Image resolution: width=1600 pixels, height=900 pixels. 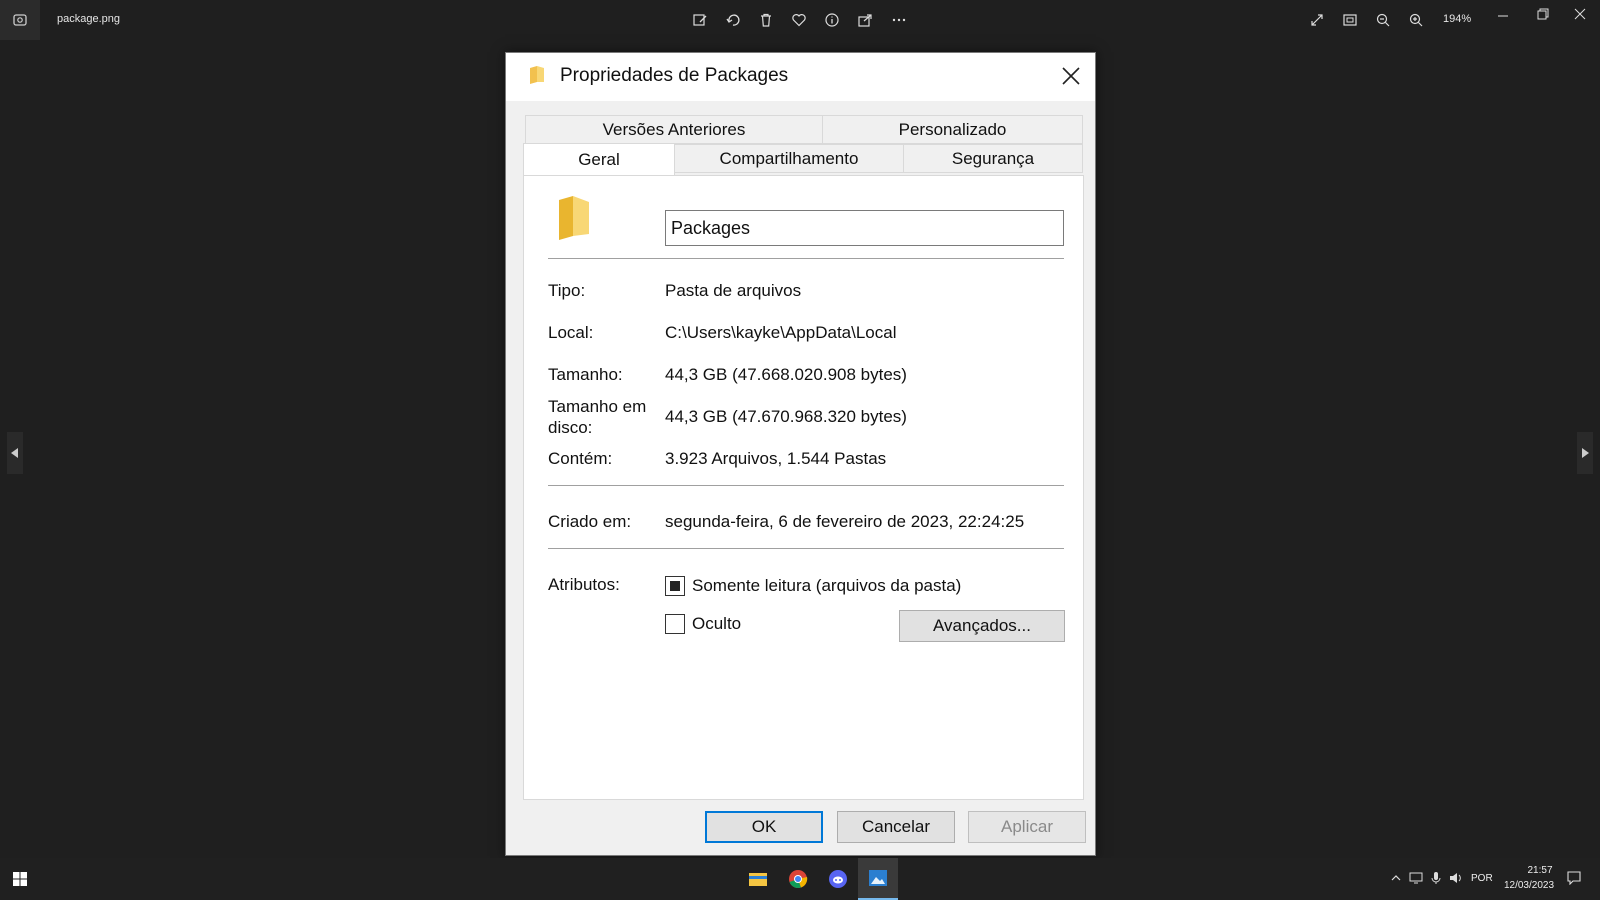 I want to click on value-tipo: Pasta de arquivos, so click(x=733, y=290).